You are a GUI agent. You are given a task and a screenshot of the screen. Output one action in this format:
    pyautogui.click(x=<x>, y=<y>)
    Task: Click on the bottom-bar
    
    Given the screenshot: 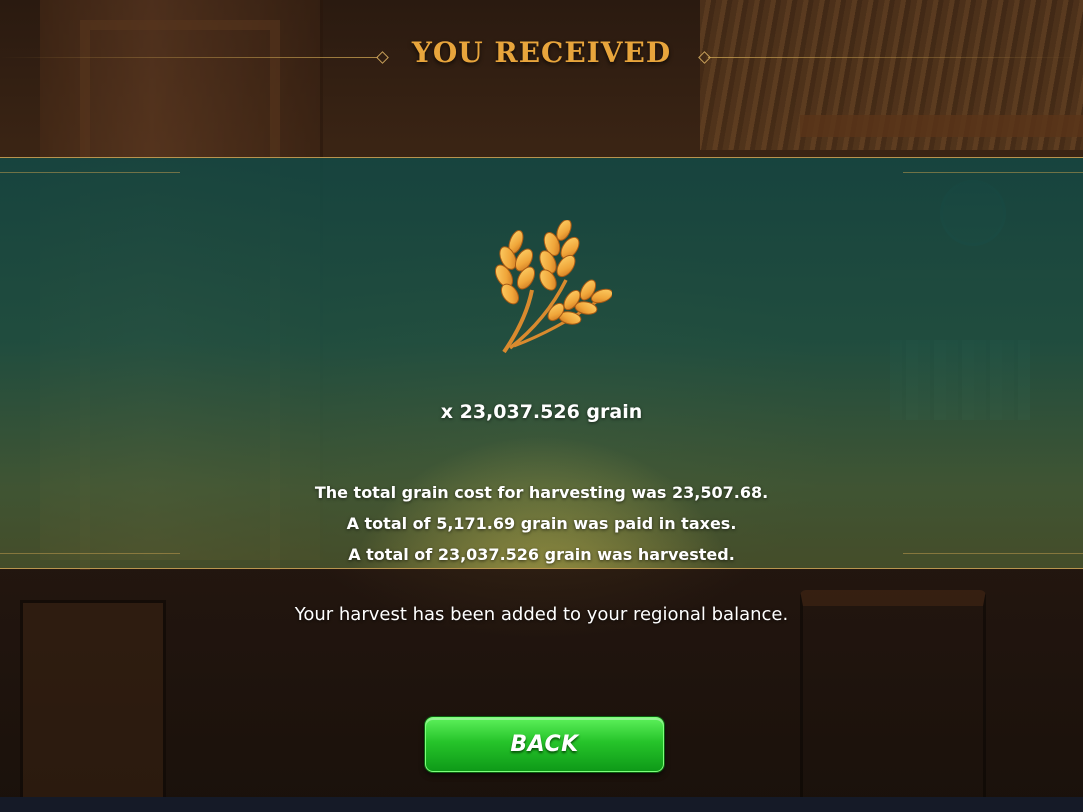 What is the action you would take?
    pyautogui.click(x=541, y=804)
    